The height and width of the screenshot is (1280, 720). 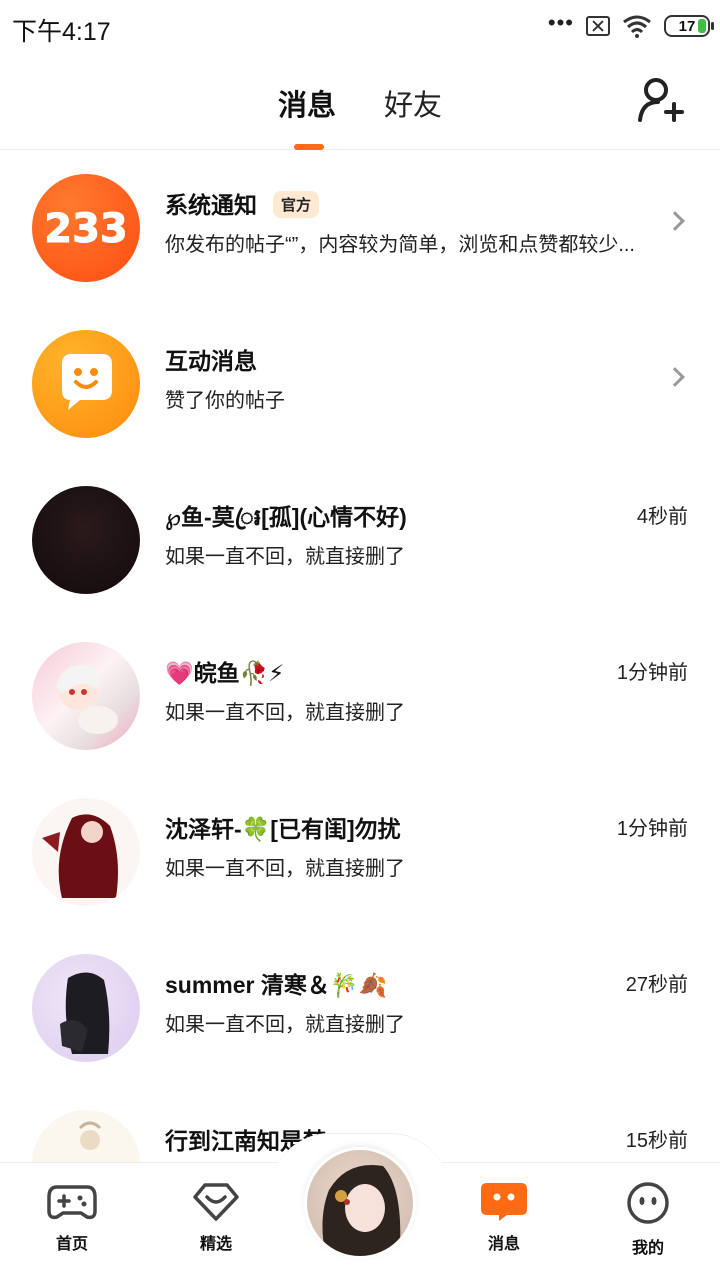 I want to click on nav-center-avatar, so click(x=360, y=1203).